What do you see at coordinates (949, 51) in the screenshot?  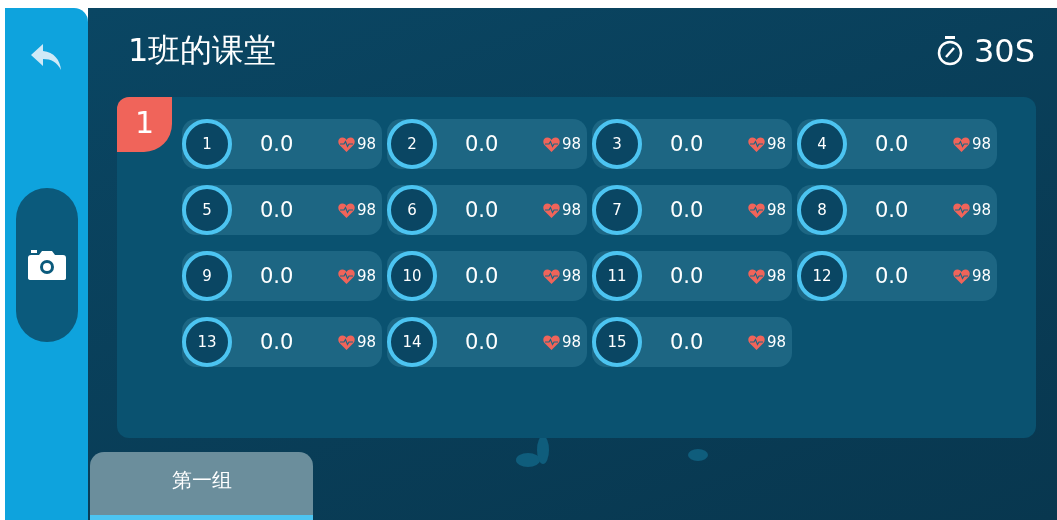 I see `stopwatch-icon` at bounding box center [949, 51].